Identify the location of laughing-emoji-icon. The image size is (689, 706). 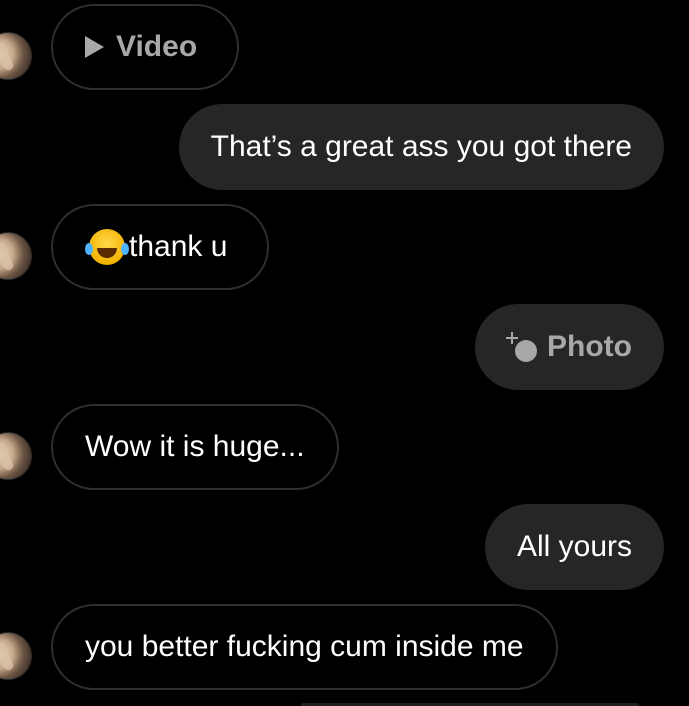
(105, 247).